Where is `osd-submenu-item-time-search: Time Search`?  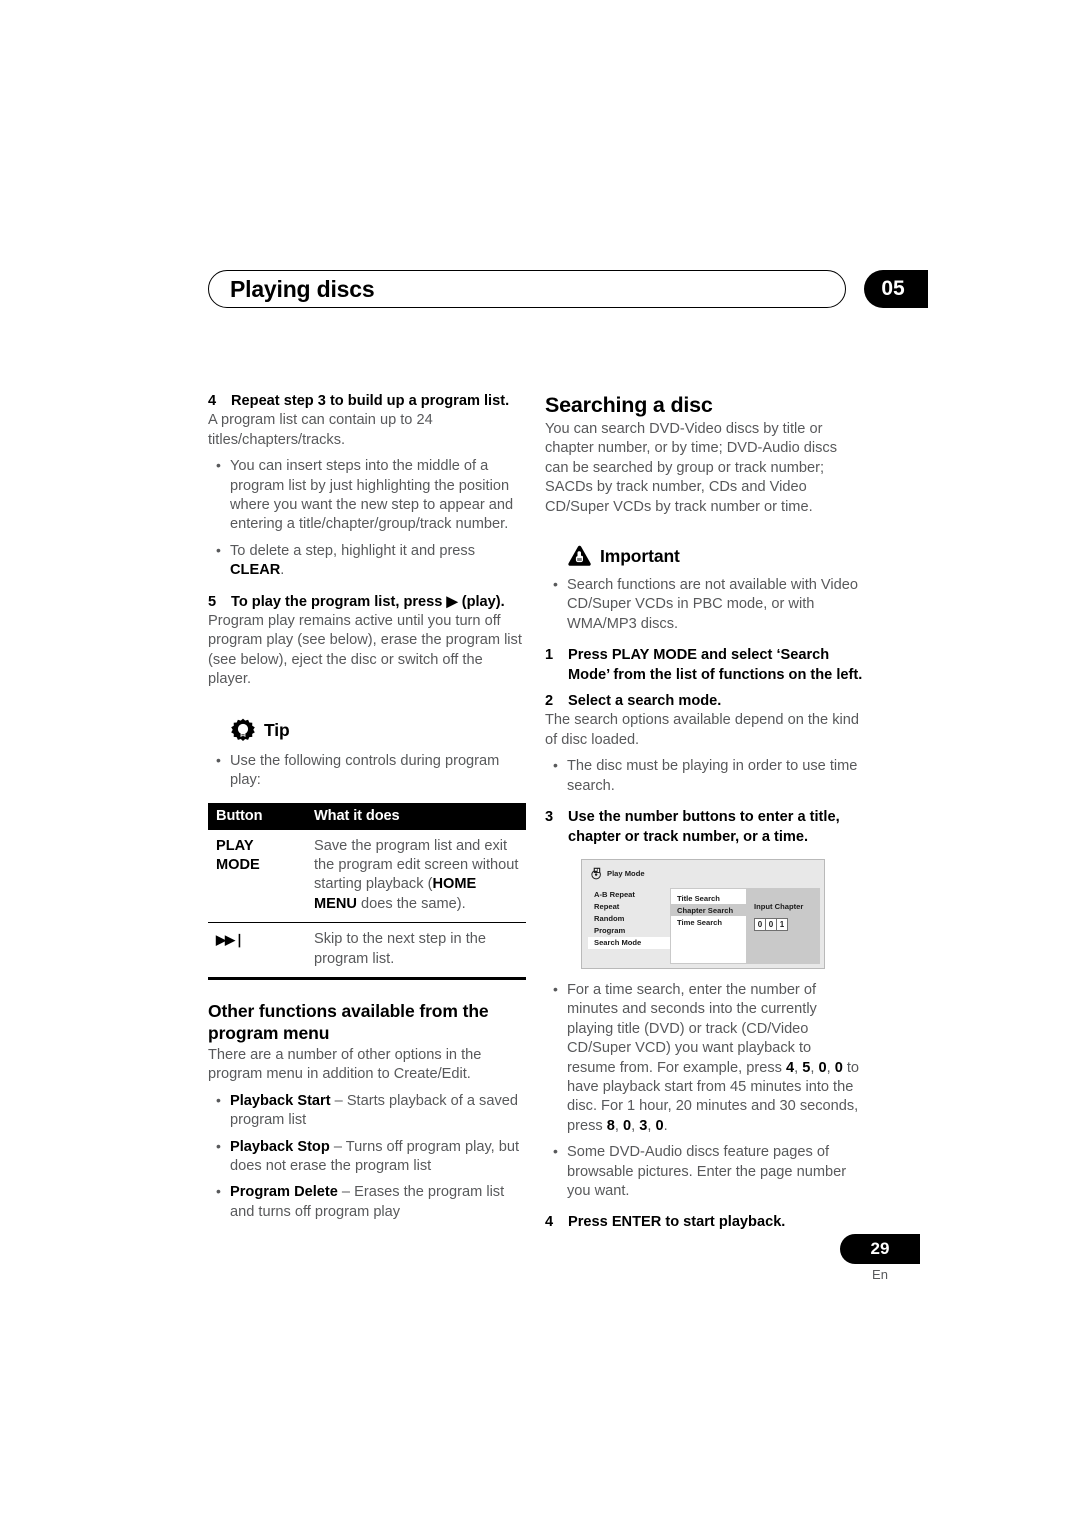
osd-submenu-item-time-search: Time Search is located at coordinates (711, 922).